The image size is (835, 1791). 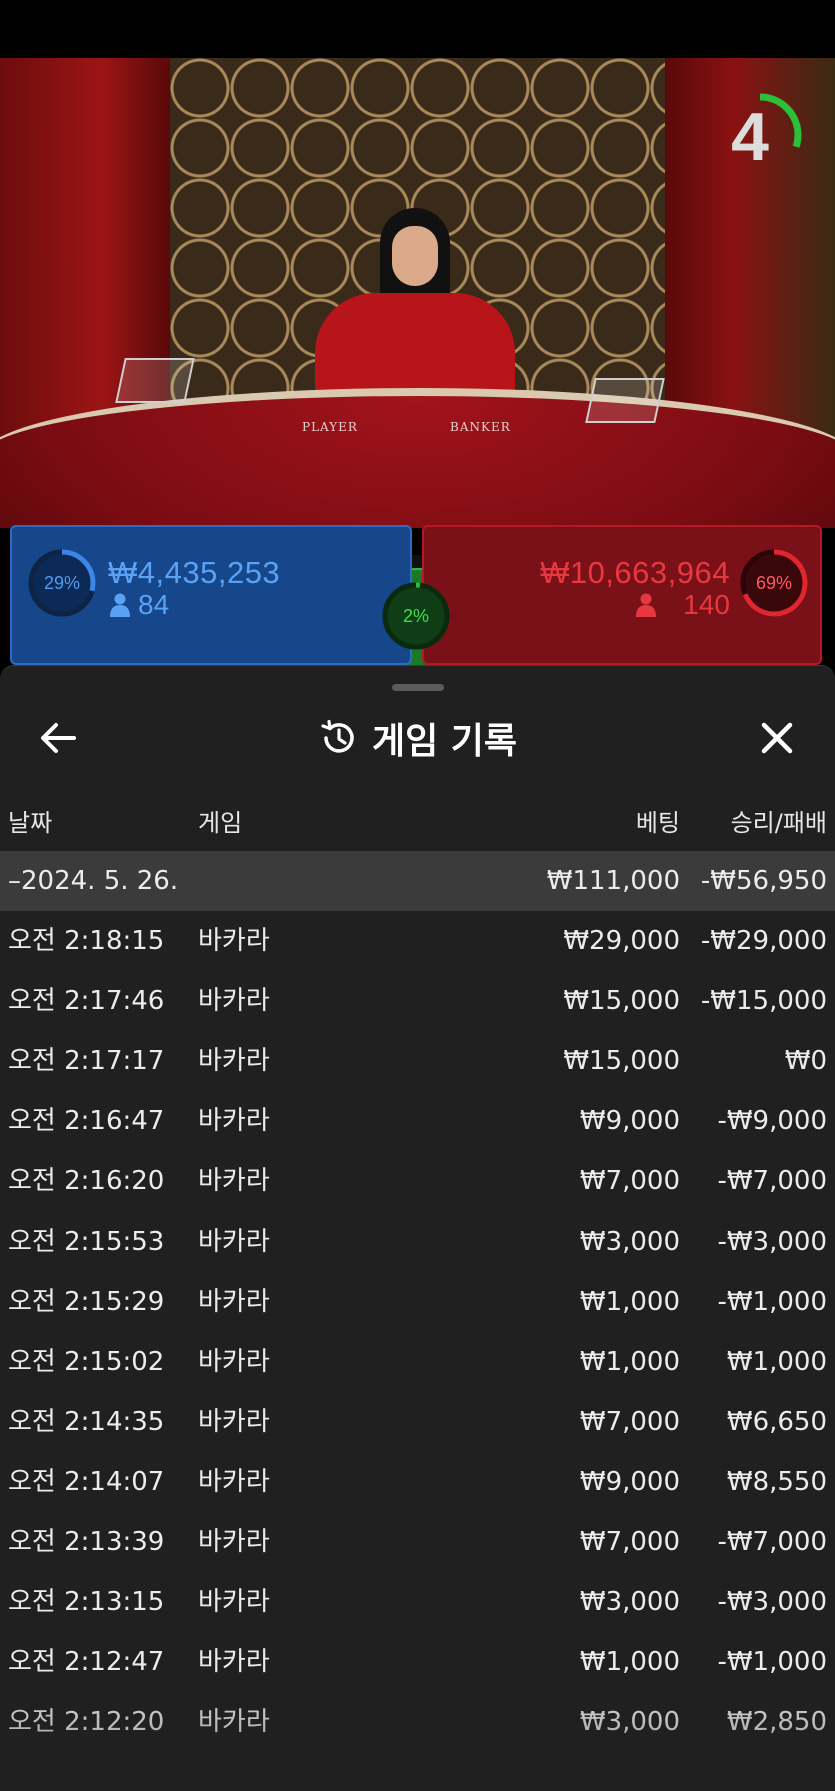 What do you see at coordinates (93, 881) in the screenshot?
I see `summary-date: –2024. 5. 26.` at bounding box center [93, 881].